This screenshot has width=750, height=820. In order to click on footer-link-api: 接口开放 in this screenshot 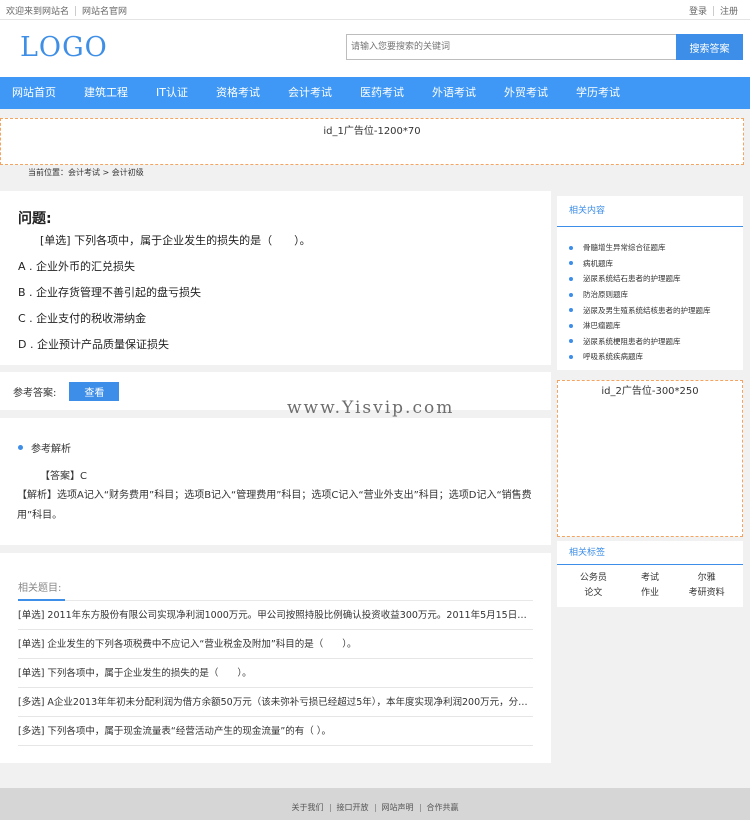, I will do `click(353, 807)`.